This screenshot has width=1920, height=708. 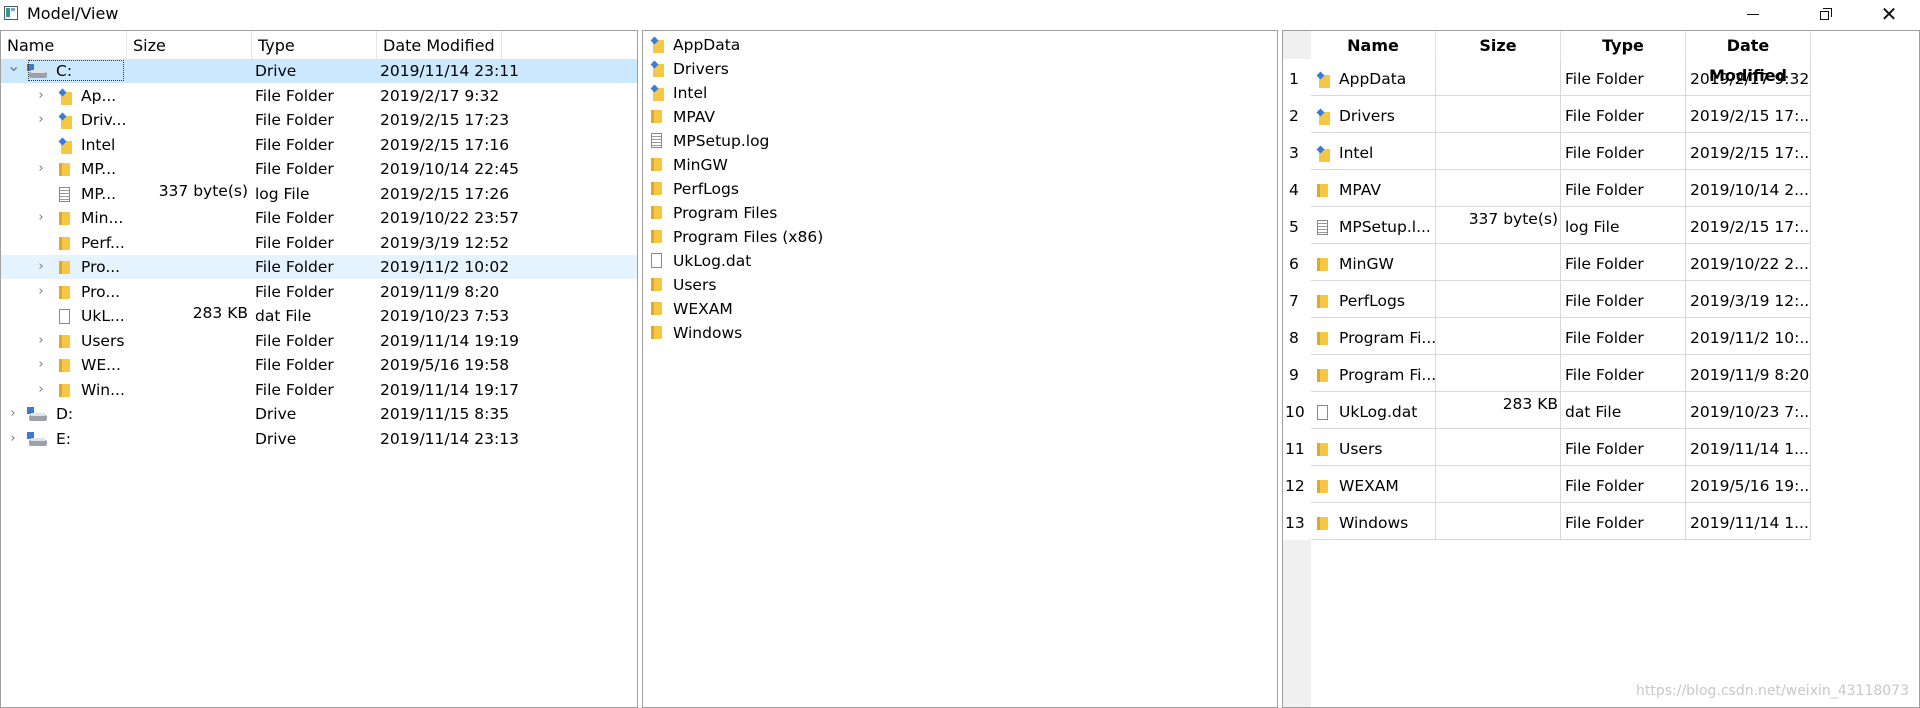 I want to click on table-cell-name: Drivers, so click(x=1373, y=114).